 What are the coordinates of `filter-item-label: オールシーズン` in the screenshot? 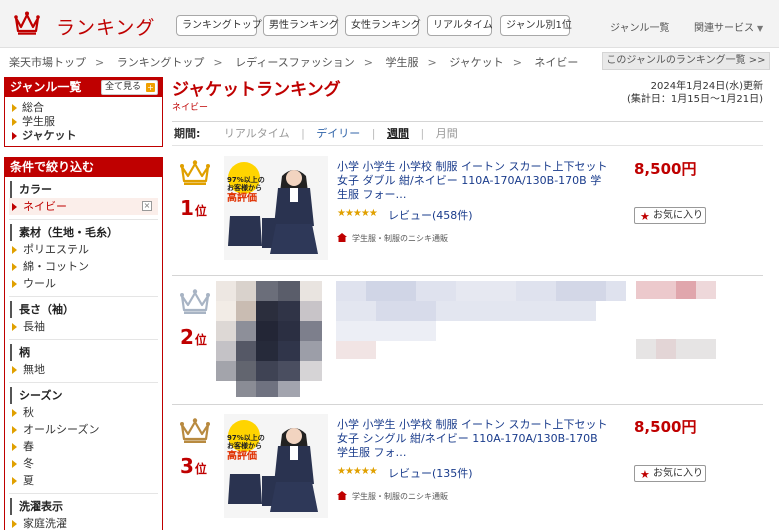 It's located at (61, 429).